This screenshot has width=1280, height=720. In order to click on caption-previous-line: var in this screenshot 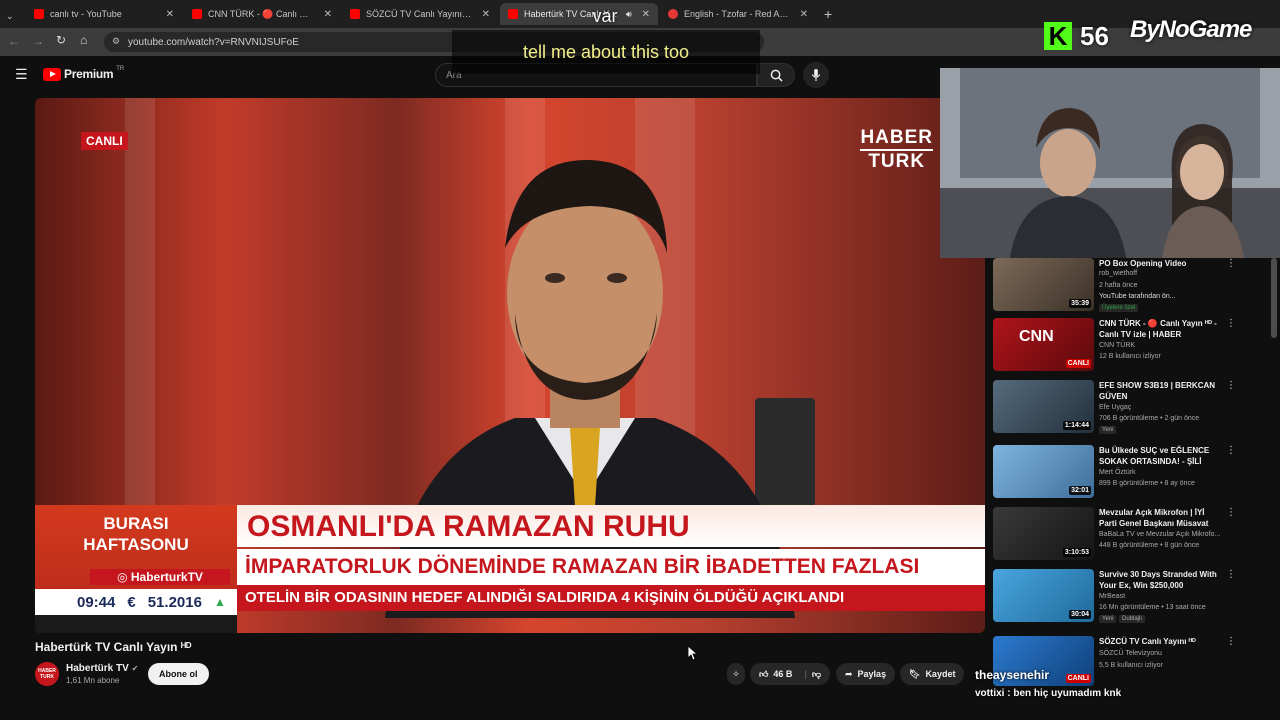, I will do `click(605, 16)`.